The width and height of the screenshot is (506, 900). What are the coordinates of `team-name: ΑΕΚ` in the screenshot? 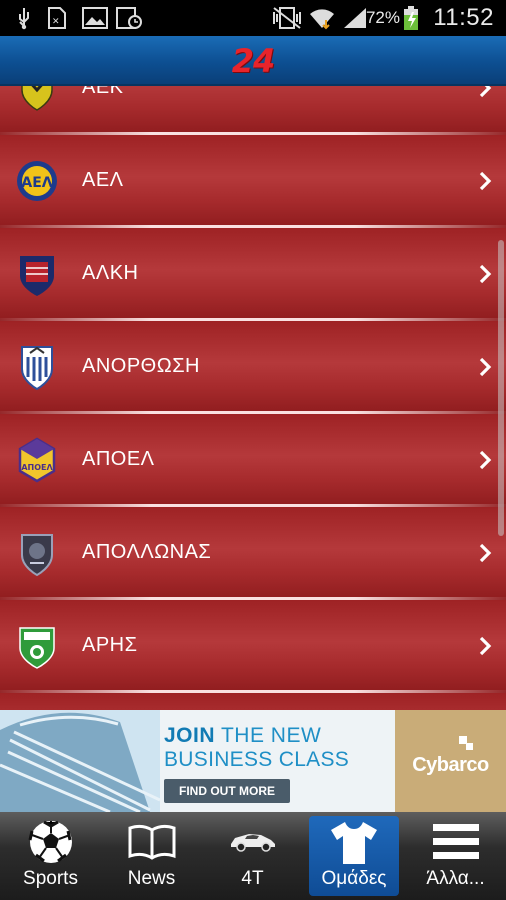 It's located at (103, 92).